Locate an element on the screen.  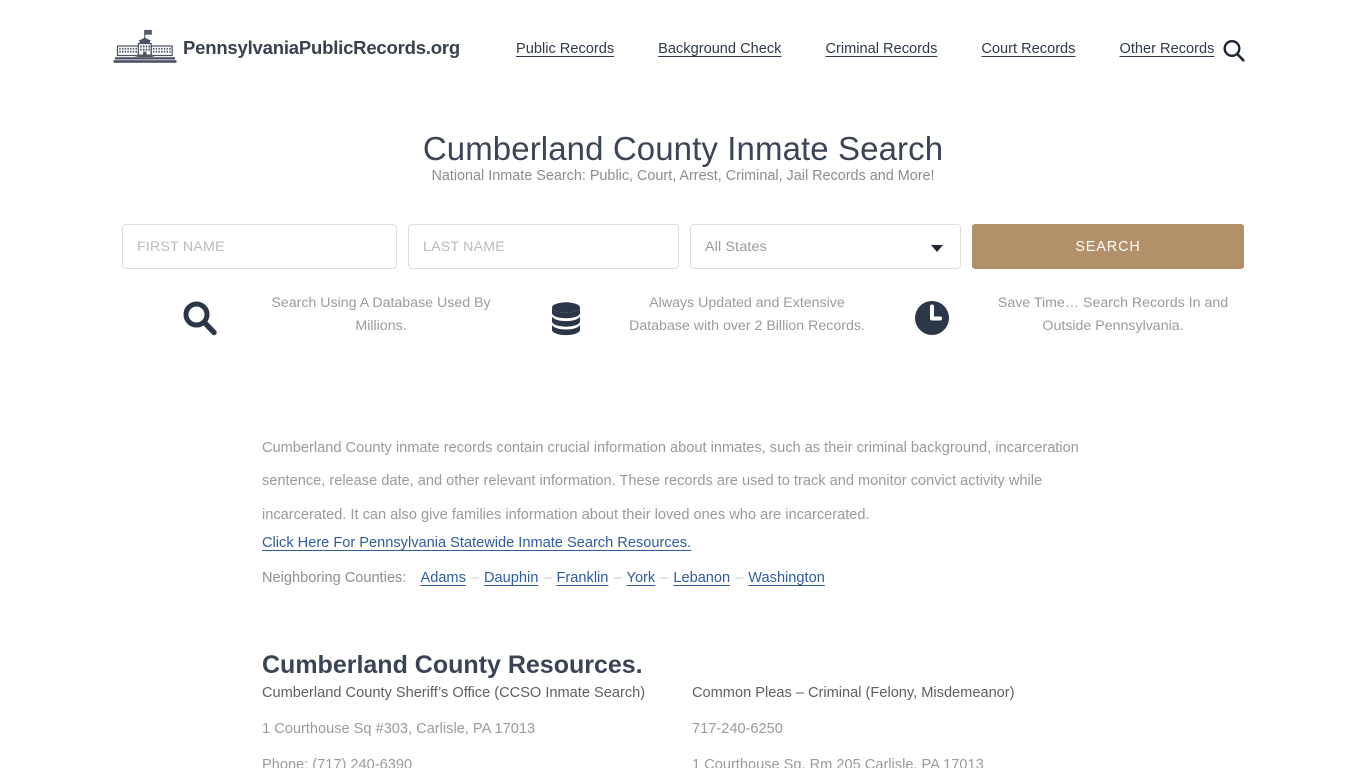
last-name-placeholder: LAST NAME is located at coordinates (464, 246).